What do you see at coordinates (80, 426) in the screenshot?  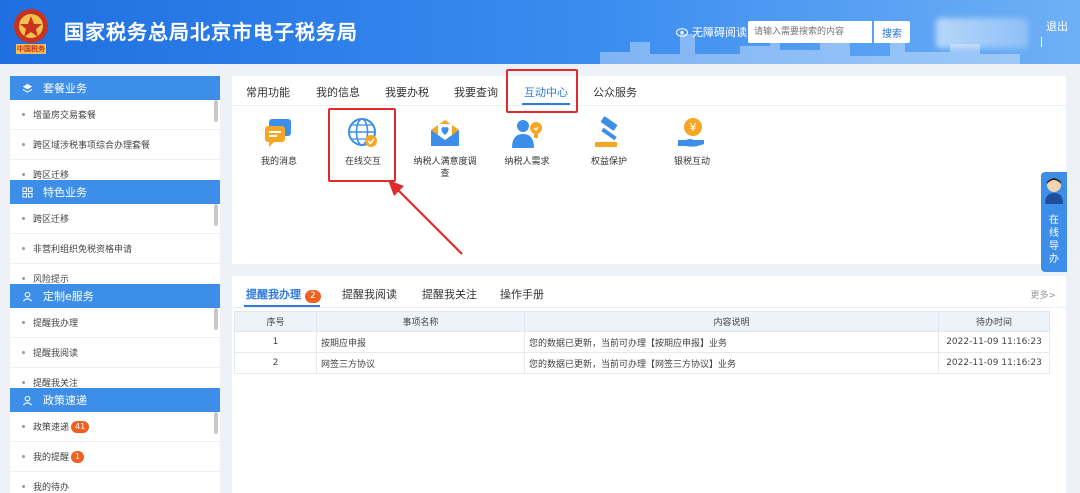 I see `count-badge: 41` at bounding box center [80, 426].